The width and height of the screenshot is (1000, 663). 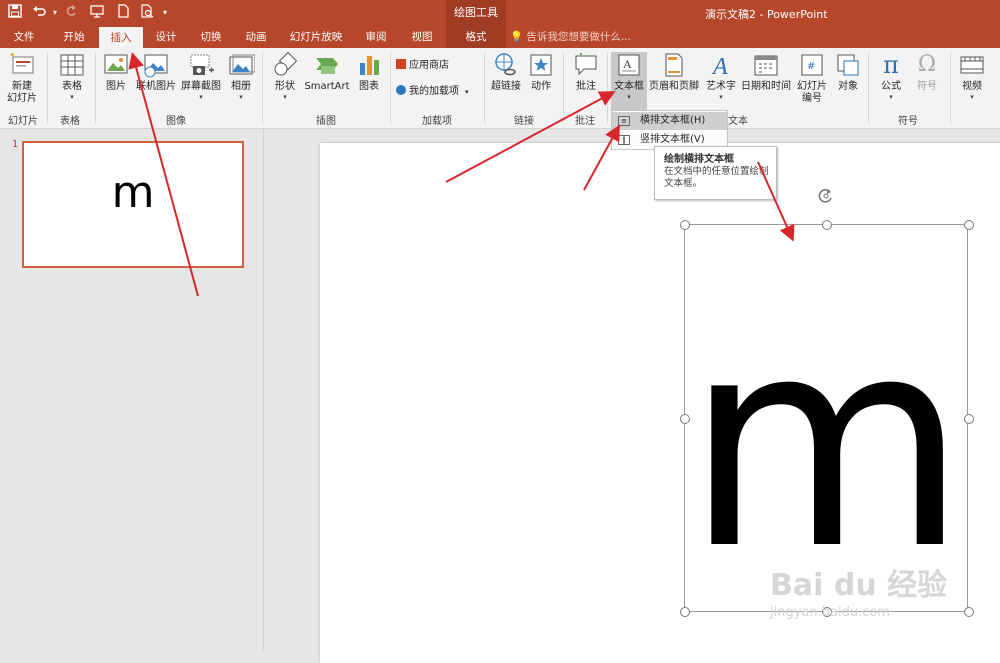 I want to click on online-picture-button: 联机图片, so click(x=156, y=83).